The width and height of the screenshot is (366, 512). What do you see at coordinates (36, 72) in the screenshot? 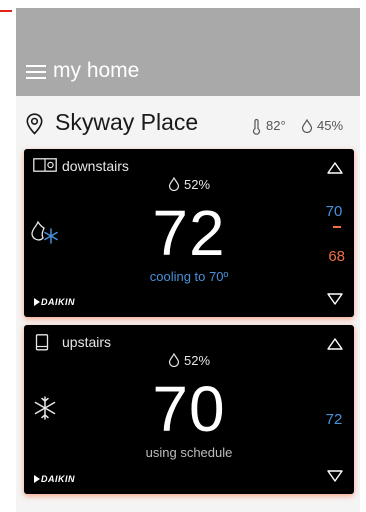
I see `hamburger-menu-icon` at bounding box center [36, 72].